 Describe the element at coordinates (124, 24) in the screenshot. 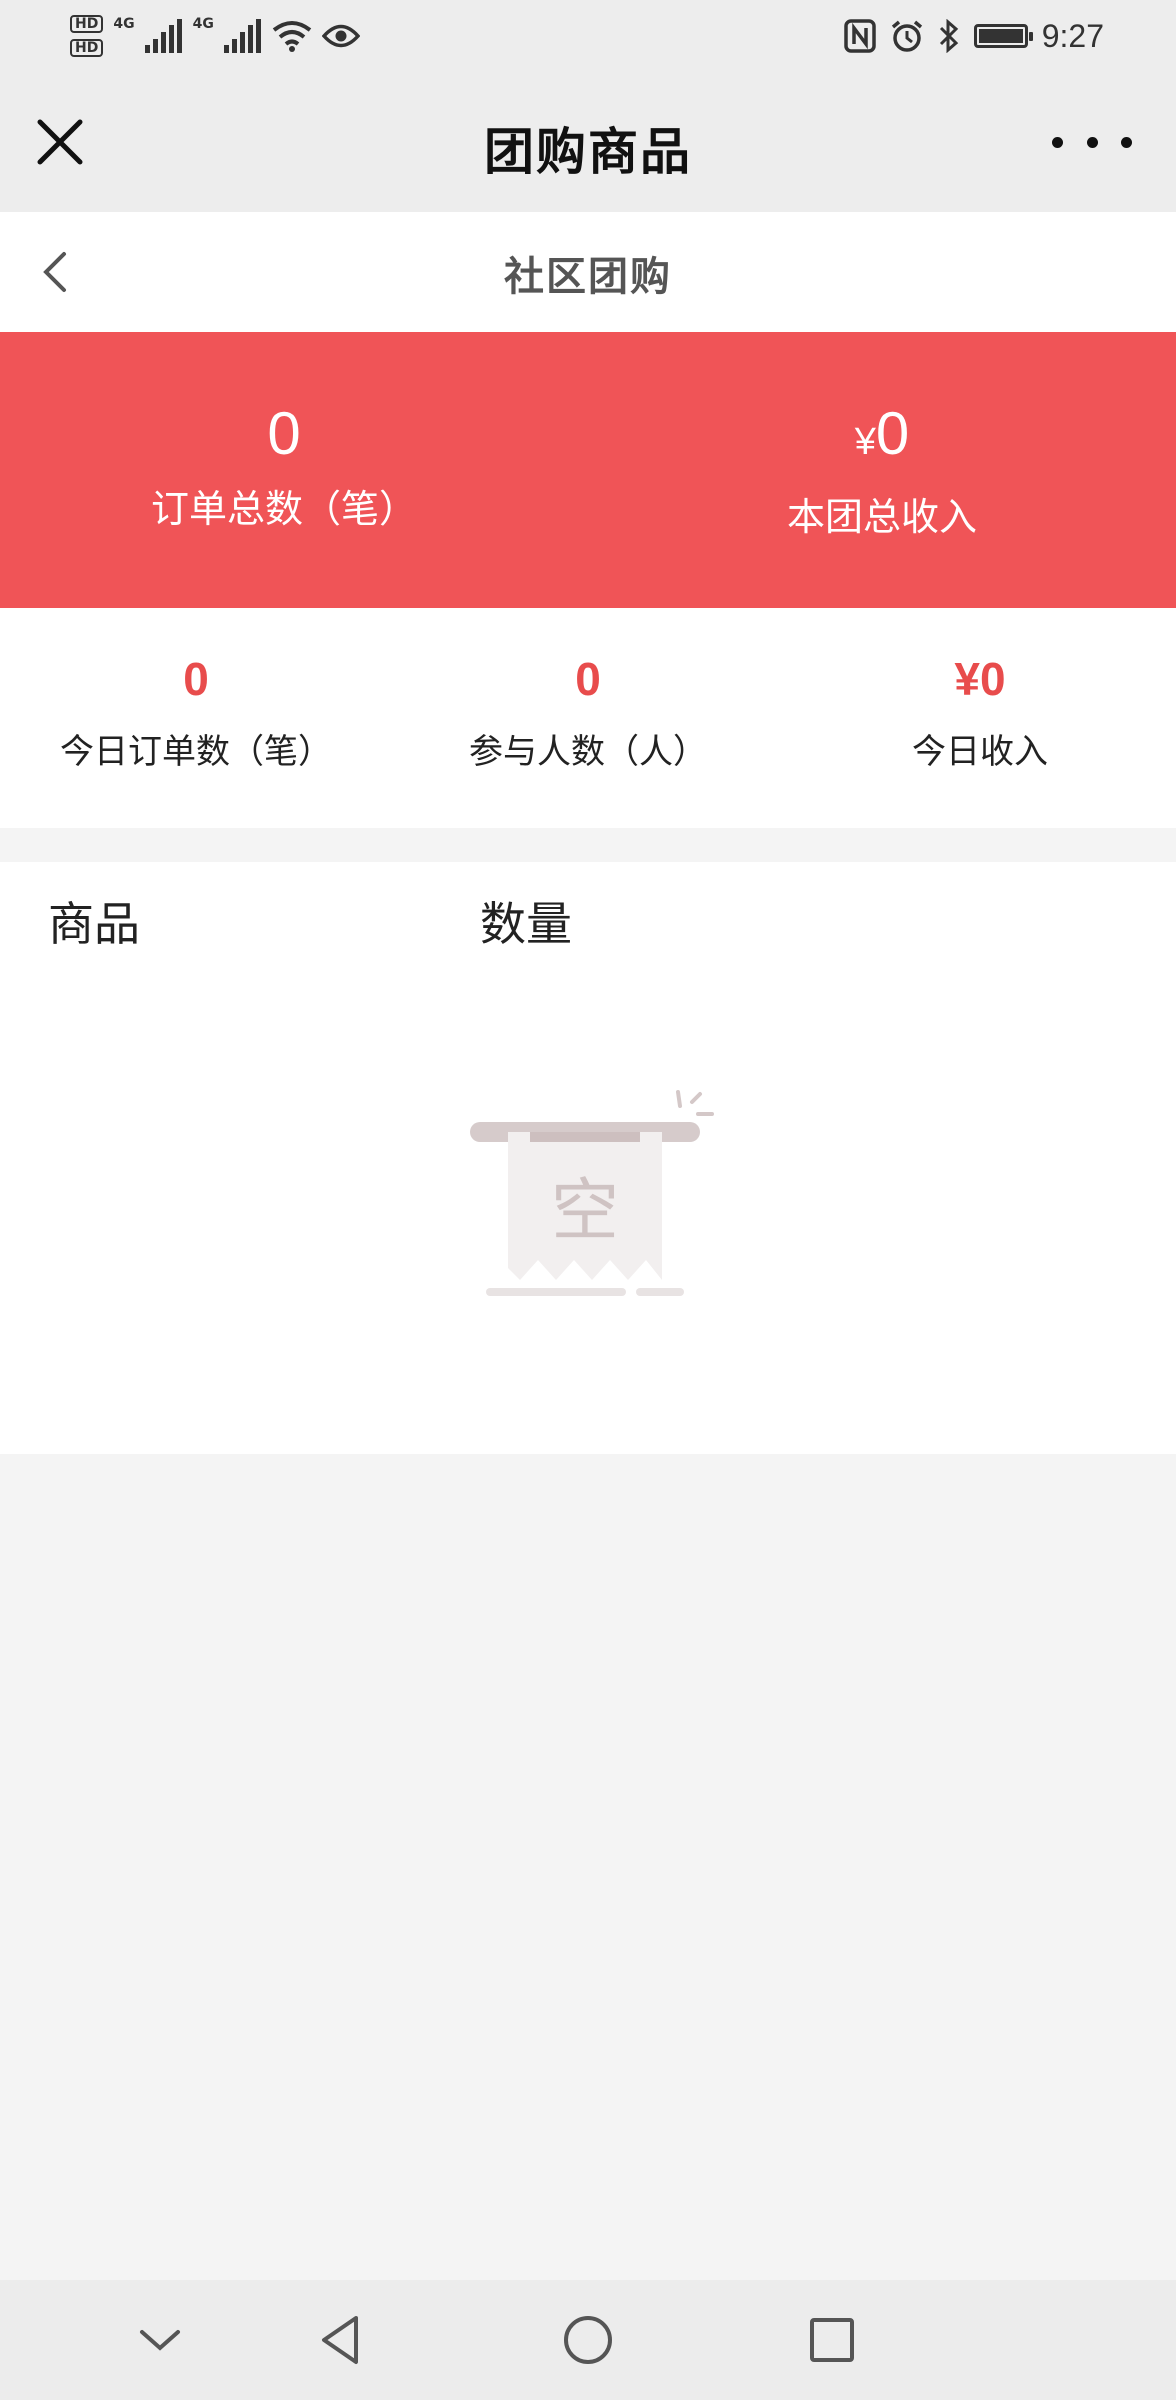

I see `network-type-1: 4G` at that location.